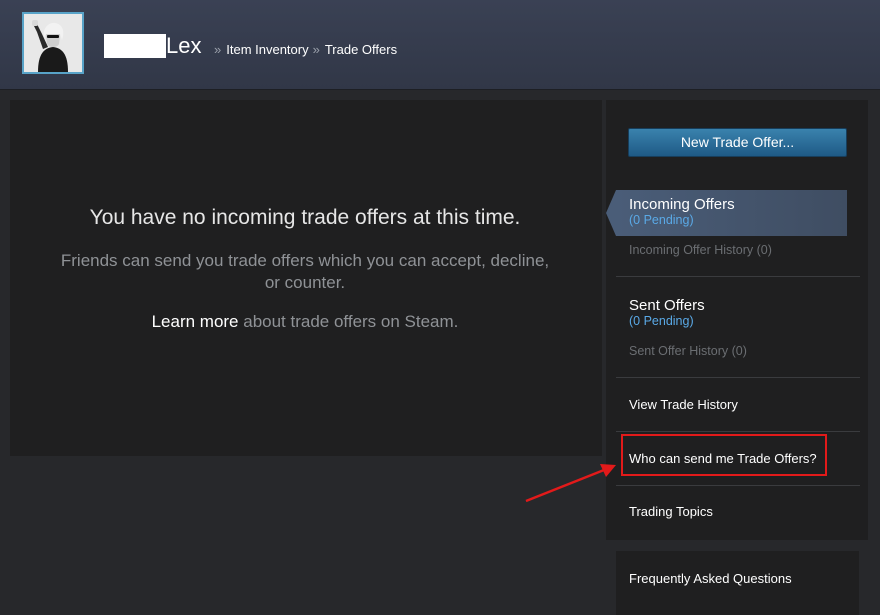 This screenshot has height=615, width=880. Describe the element at coordinates (361, 49) in the screenshot. I see `breadcrumb-trade-offers: Trade Offers` at that location.